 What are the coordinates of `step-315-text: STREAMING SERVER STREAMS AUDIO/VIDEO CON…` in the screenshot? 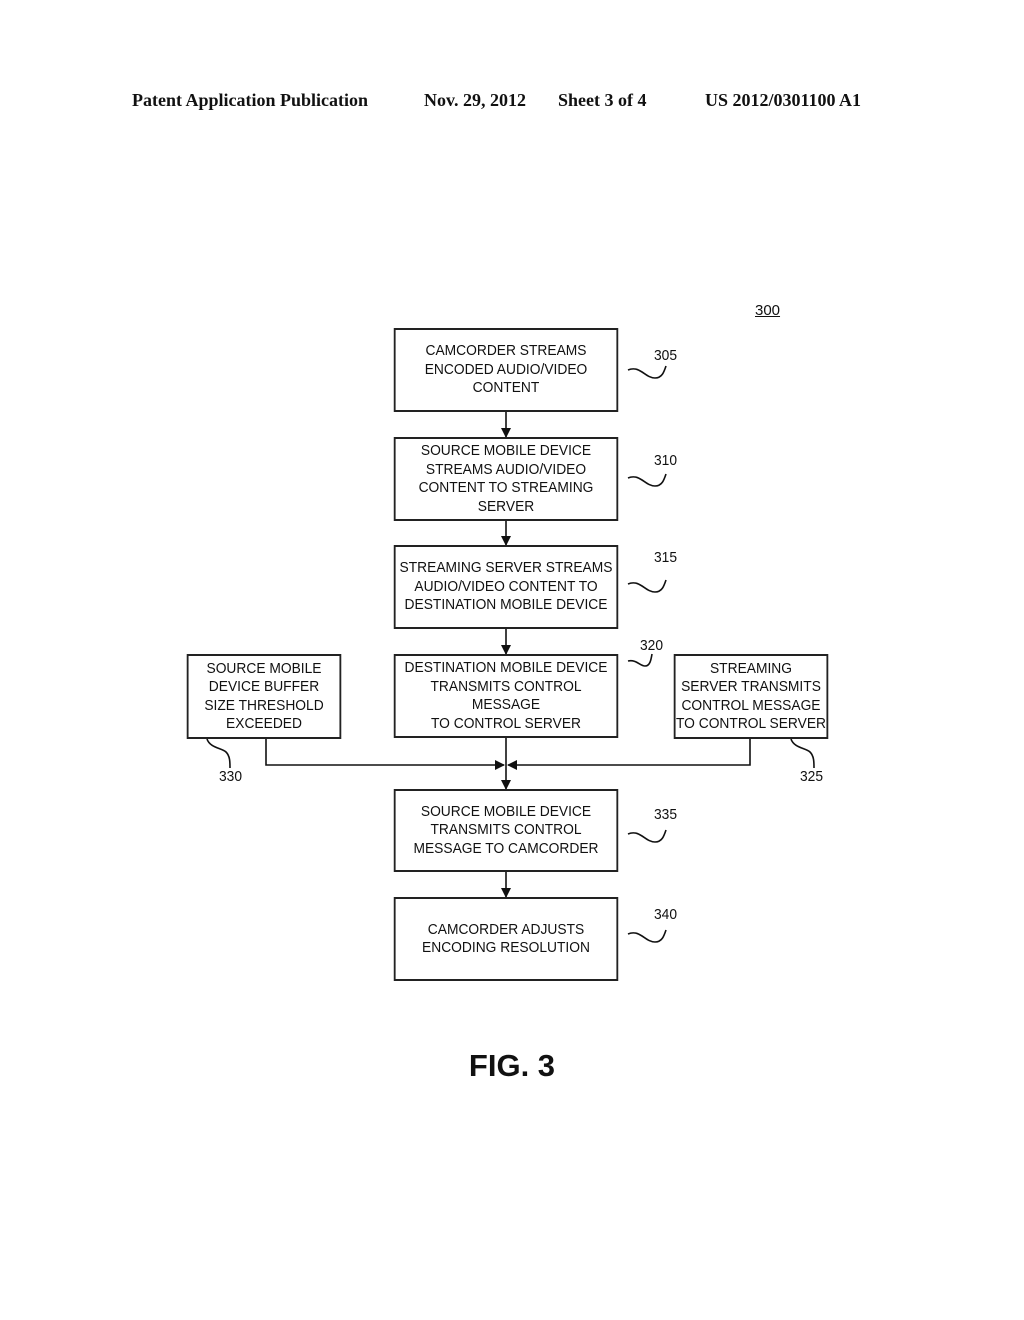 It's located at (506, 586).